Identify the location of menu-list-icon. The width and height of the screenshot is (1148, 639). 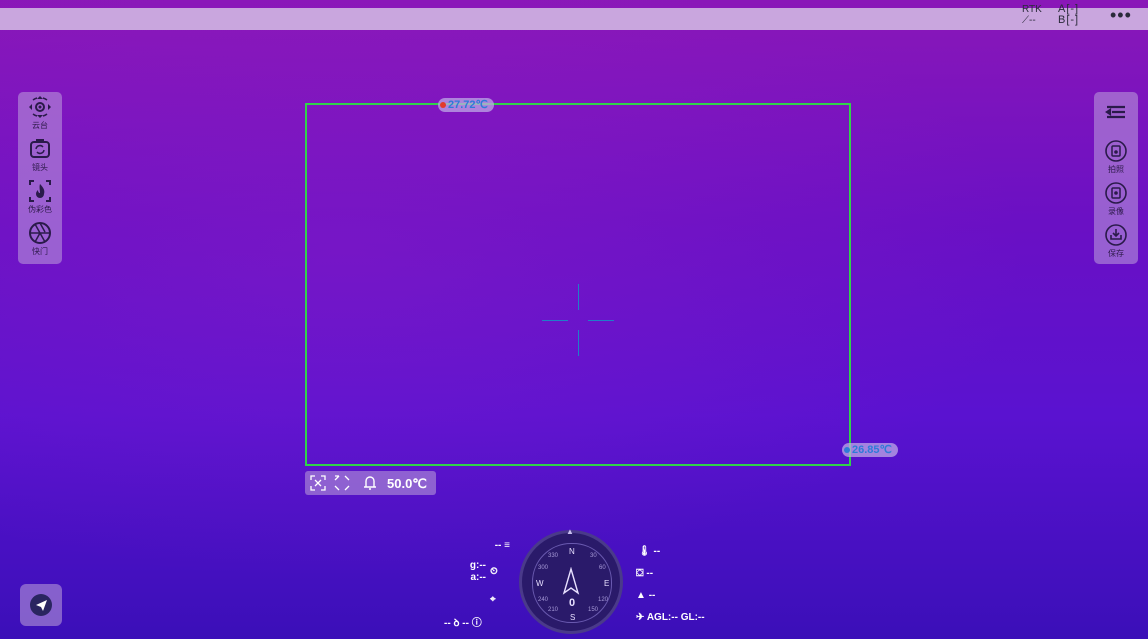
(1116, 113).